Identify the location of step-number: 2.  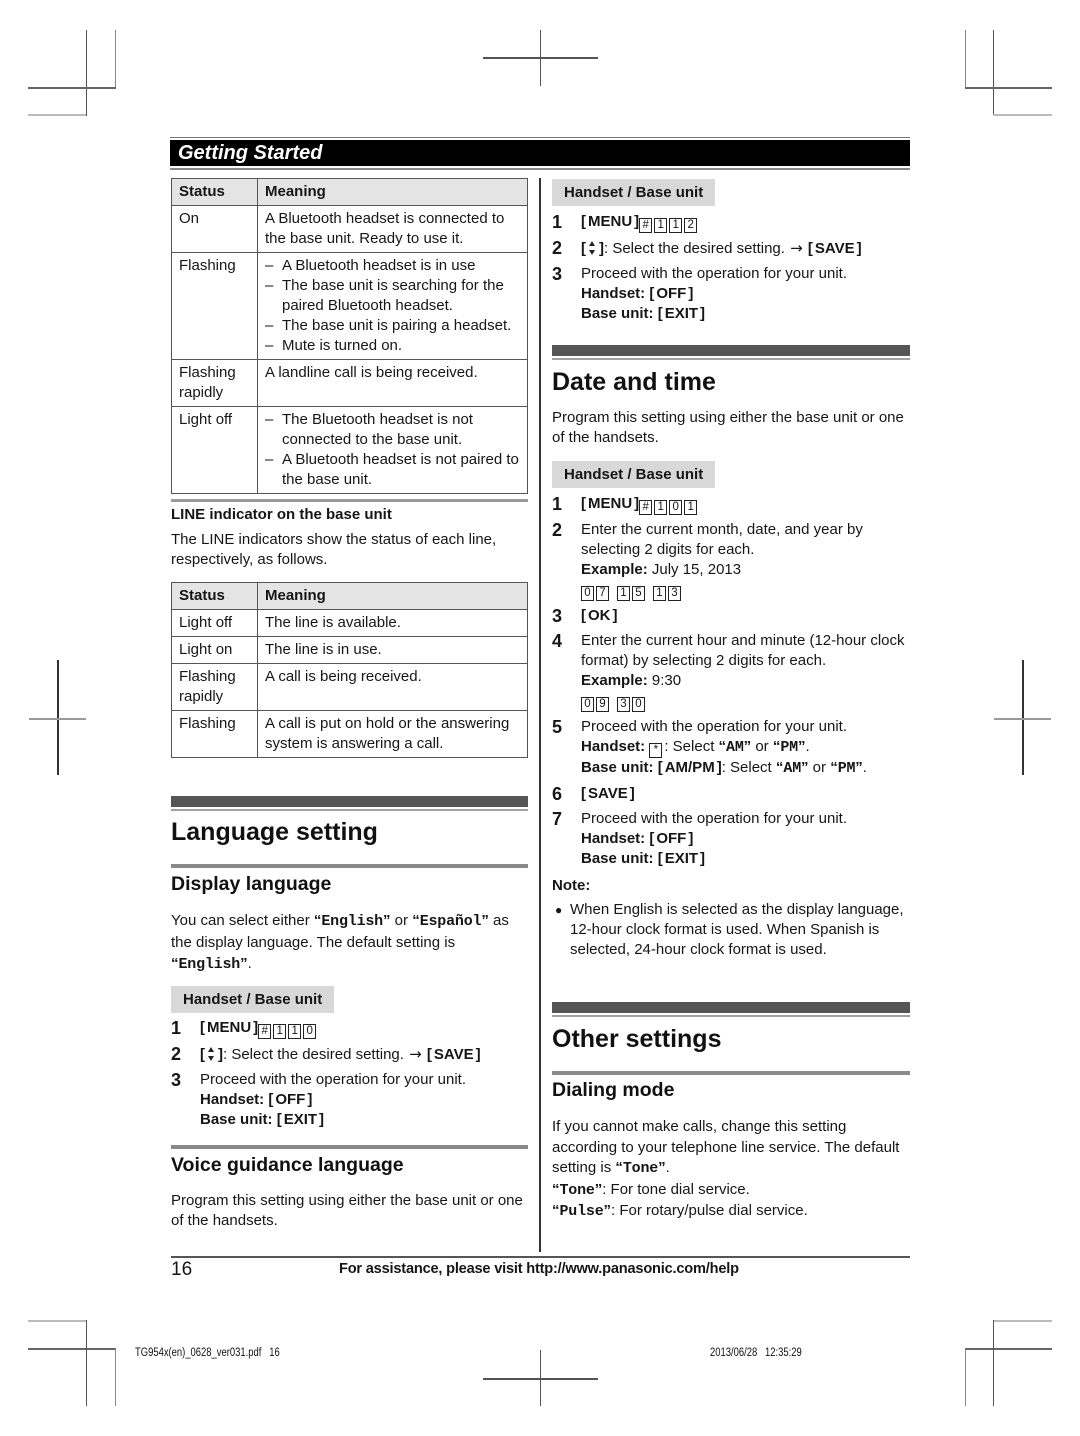
(176, 1054).